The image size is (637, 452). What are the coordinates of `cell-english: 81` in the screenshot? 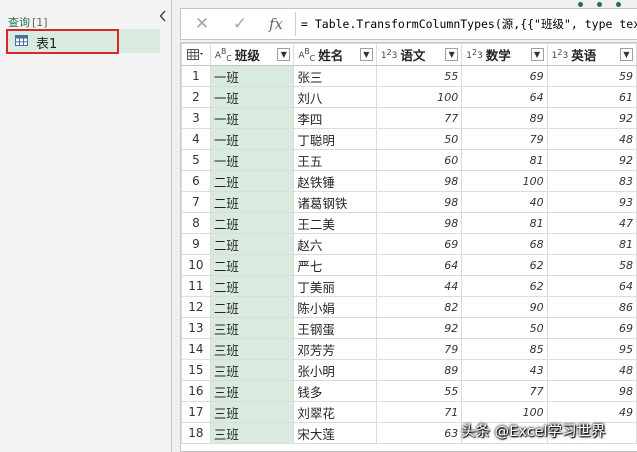 It's located at (591, 244).